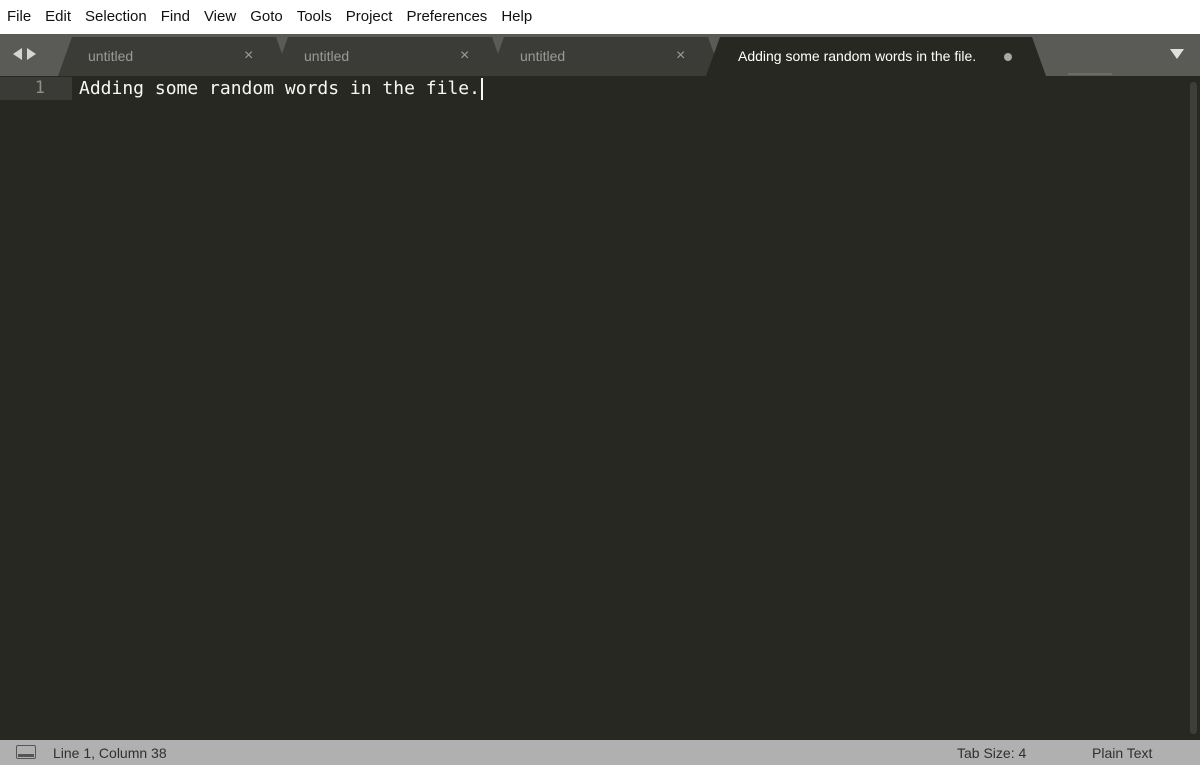 Image resolution: width=1200 pixels, height=765 pixels. I want to click on current-line-highlight: 1, so click(36, 88).